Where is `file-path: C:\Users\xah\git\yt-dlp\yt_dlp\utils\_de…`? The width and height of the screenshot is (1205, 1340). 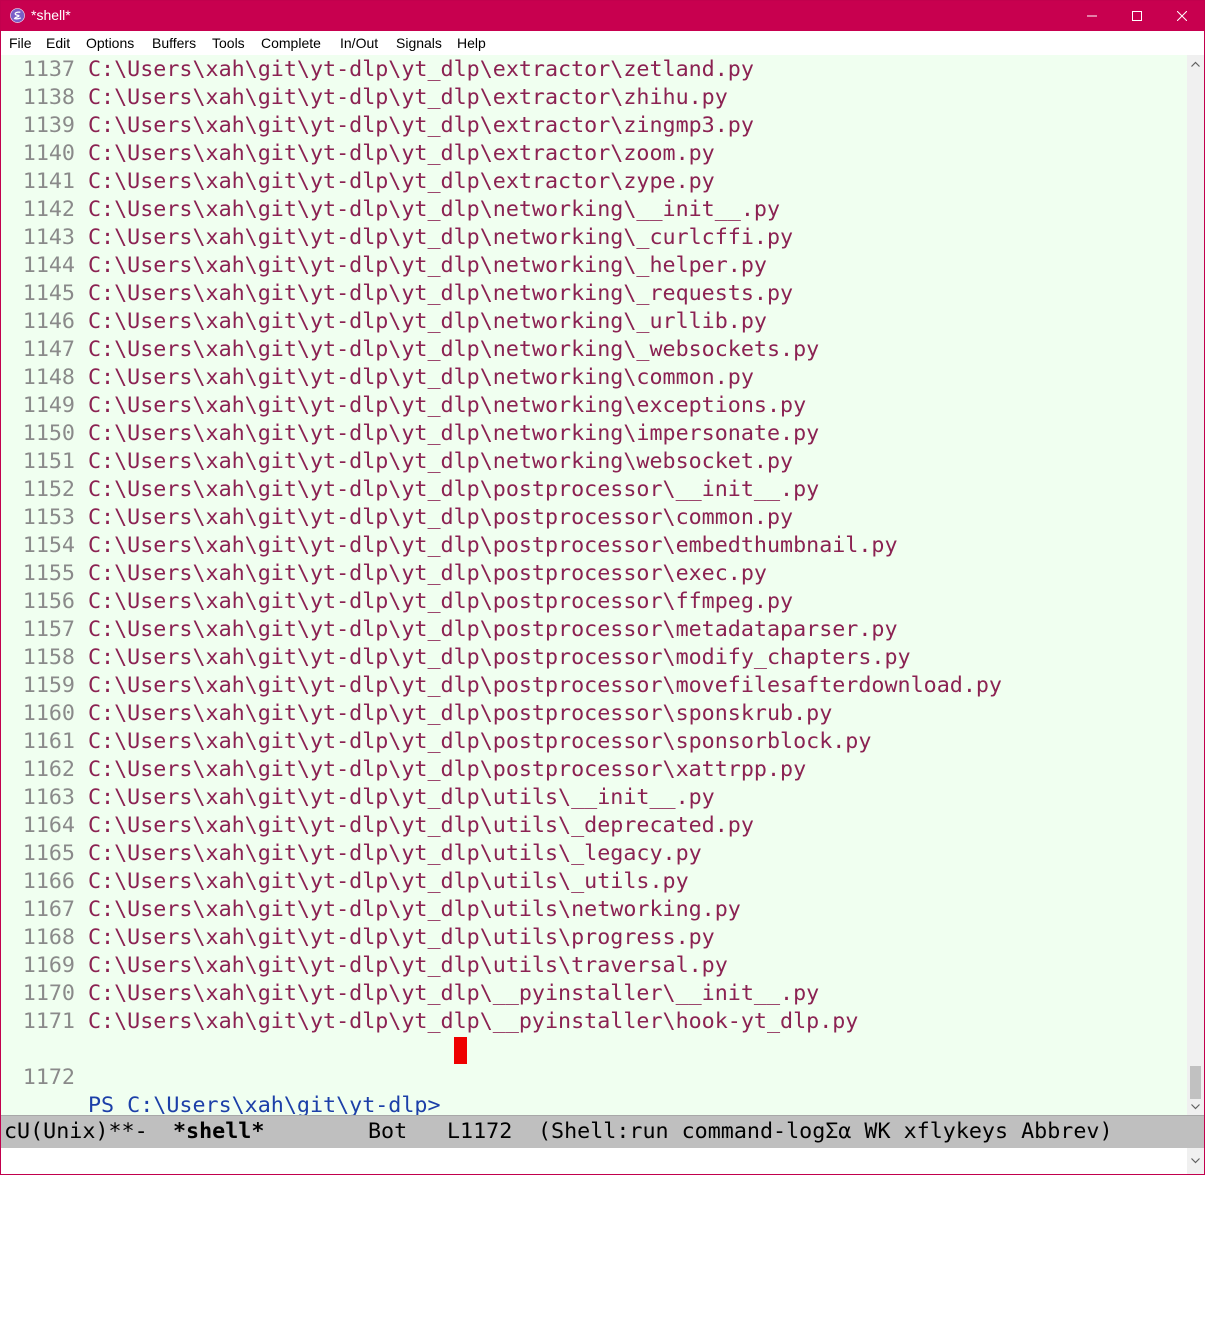 file-path: C:\Users\xah\git\yt-dlp\yt_dlp\utils\_de… is located at coordinates (421, 825).